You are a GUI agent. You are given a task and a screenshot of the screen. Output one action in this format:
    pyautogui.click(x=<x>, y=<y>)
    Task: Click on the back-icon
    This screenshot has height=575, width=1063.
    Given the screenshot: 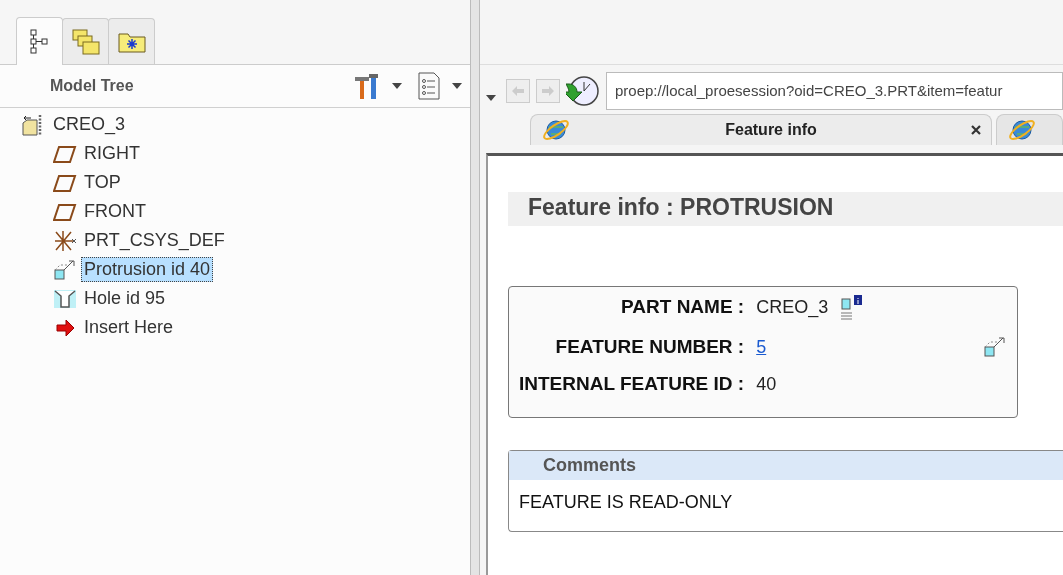 What is the action you would take?
    pyautogui.click(x=518, y=91)
    